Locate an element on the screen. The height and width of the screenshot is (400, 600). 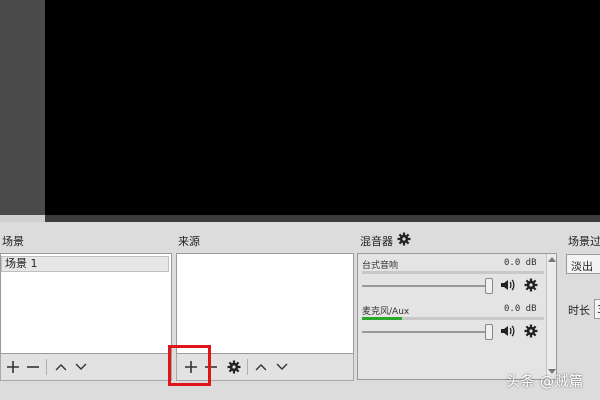
duration-label: 时长 is located at coordinates (579, 310).